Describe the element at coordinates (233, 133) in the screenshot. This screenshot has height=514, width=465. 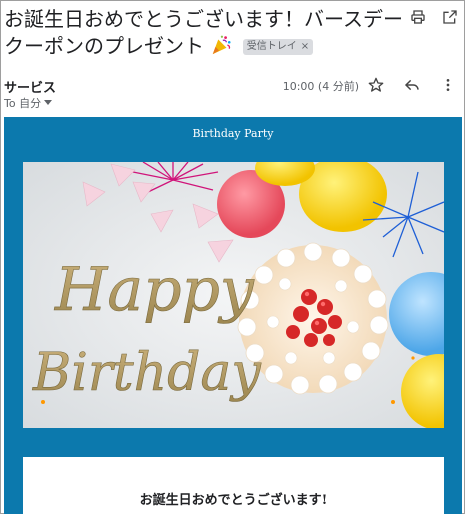
I see `email-header-title: Birthday Party` at that location.